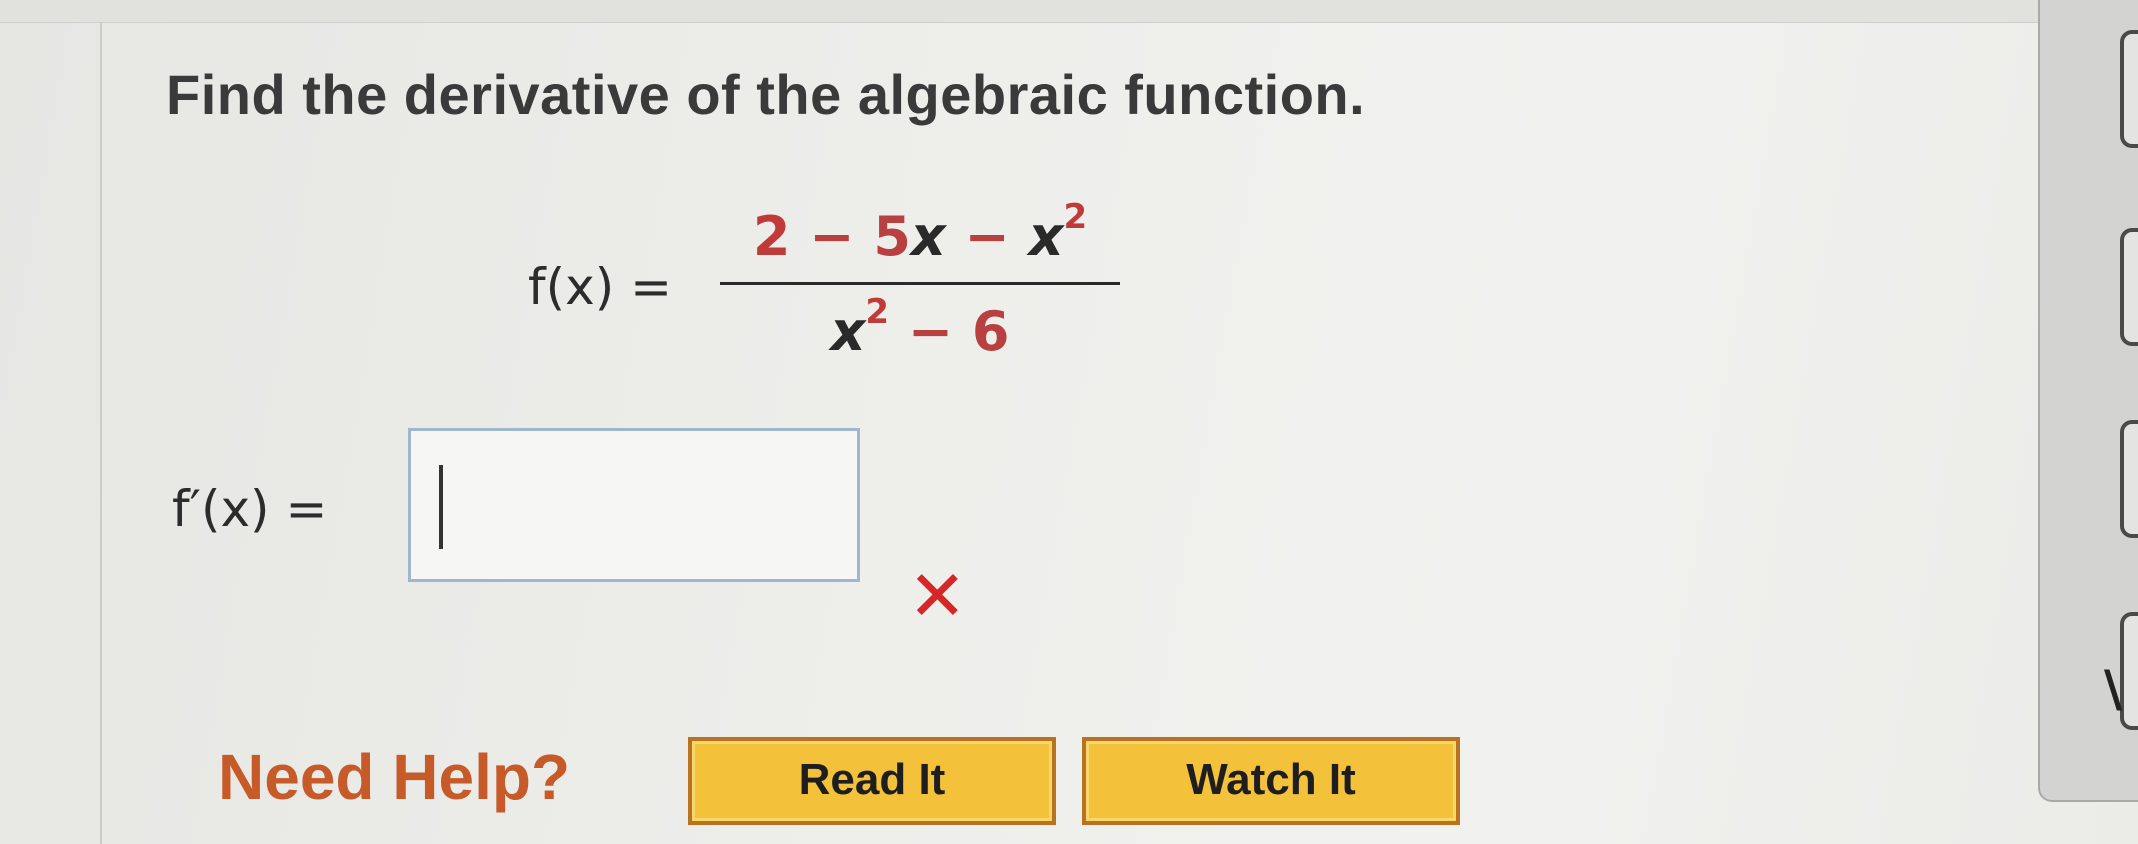 This screenshot has height=844, width=2138. I want to click on fraction-denominator: x2 − 6, so click(920, 332).